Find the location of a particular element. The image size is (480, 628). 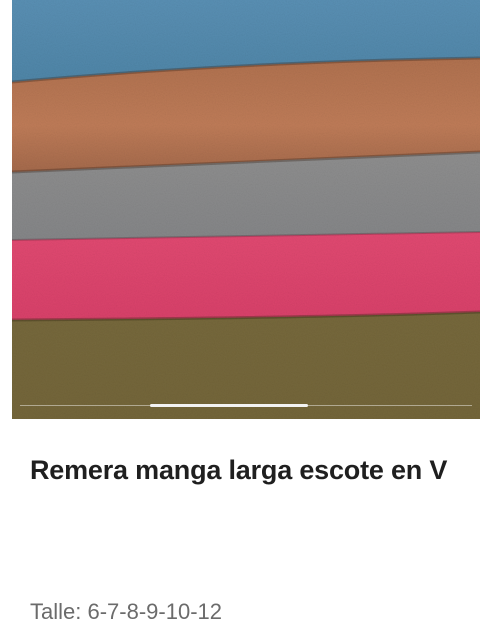

carousel-indicator-active is located at coordinates (229, 405).